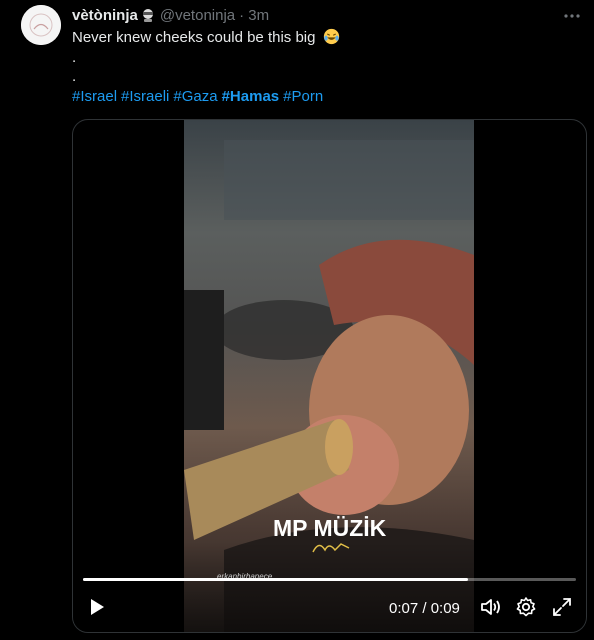 The width and height of the screenshot is (594, 640). Describe the element at coordinates (195, 96) in the screenshot. I see `hashtag-link: #Gaza` at that location.